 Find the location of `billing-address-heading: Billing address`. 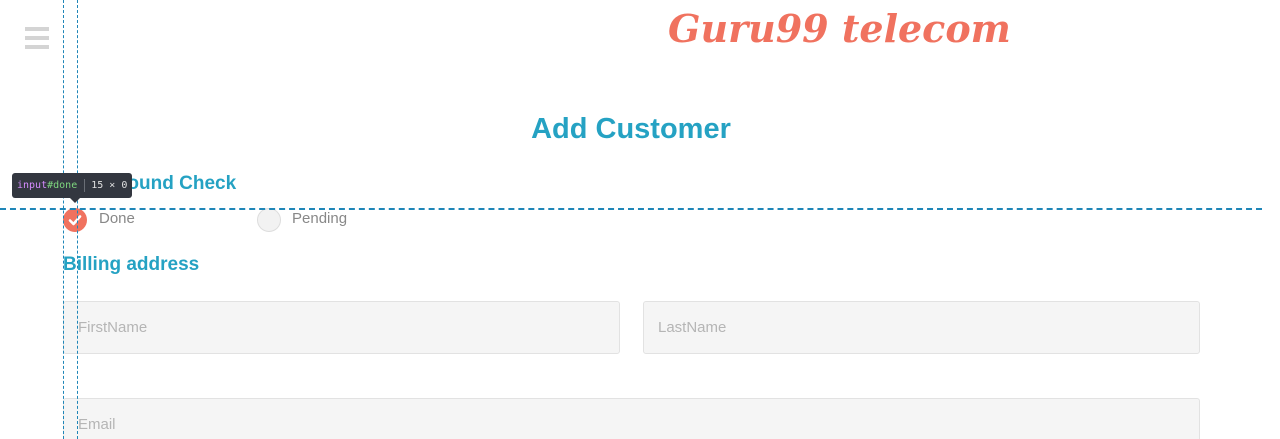

billing-address-heading: Billing address is located at coordinates (131, 264).